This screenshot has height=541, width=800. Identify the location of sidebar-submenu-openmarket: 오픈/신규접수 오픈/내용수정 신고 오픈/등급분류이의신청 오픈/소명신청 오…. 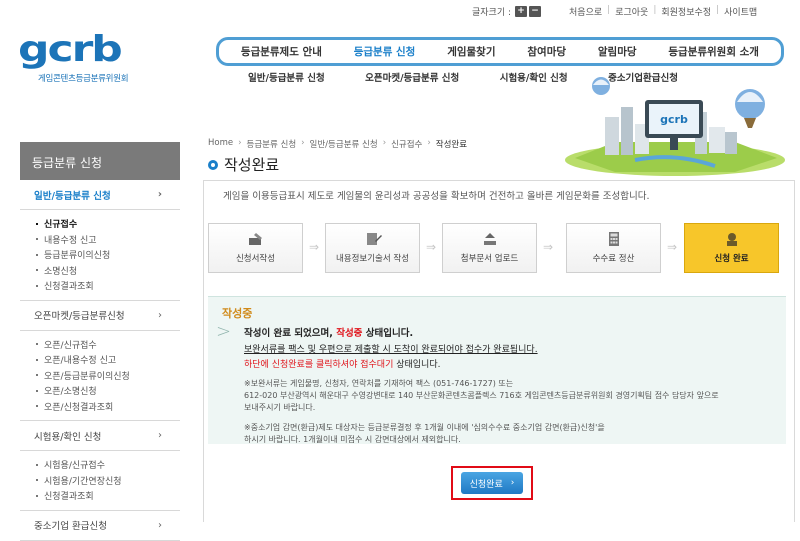
(100, 376).